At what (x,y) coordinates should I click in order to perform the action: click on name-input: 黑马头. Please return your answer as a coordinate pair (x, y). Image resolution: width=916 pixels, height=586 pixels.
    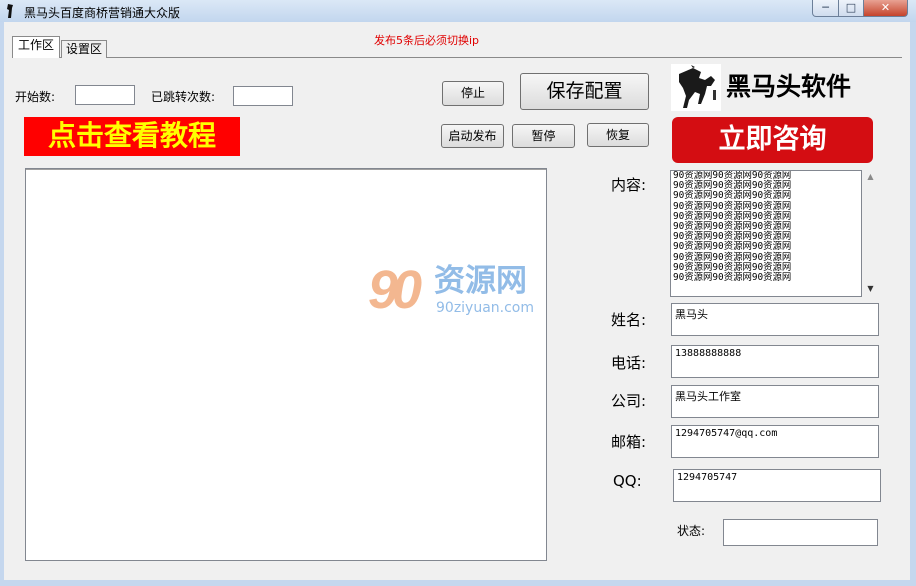
    Looking at the image, I should click on (775, 319).